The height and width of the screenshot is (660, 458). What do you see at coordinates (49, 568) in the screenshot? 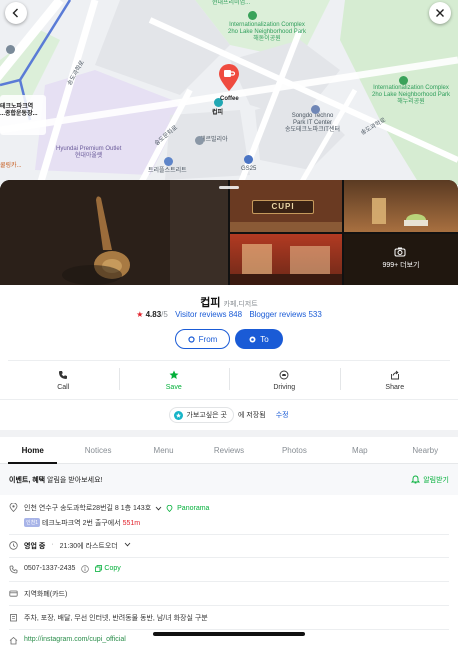
I see `phone-number: 0507-1337-2435` at bounding box center [49, 568].